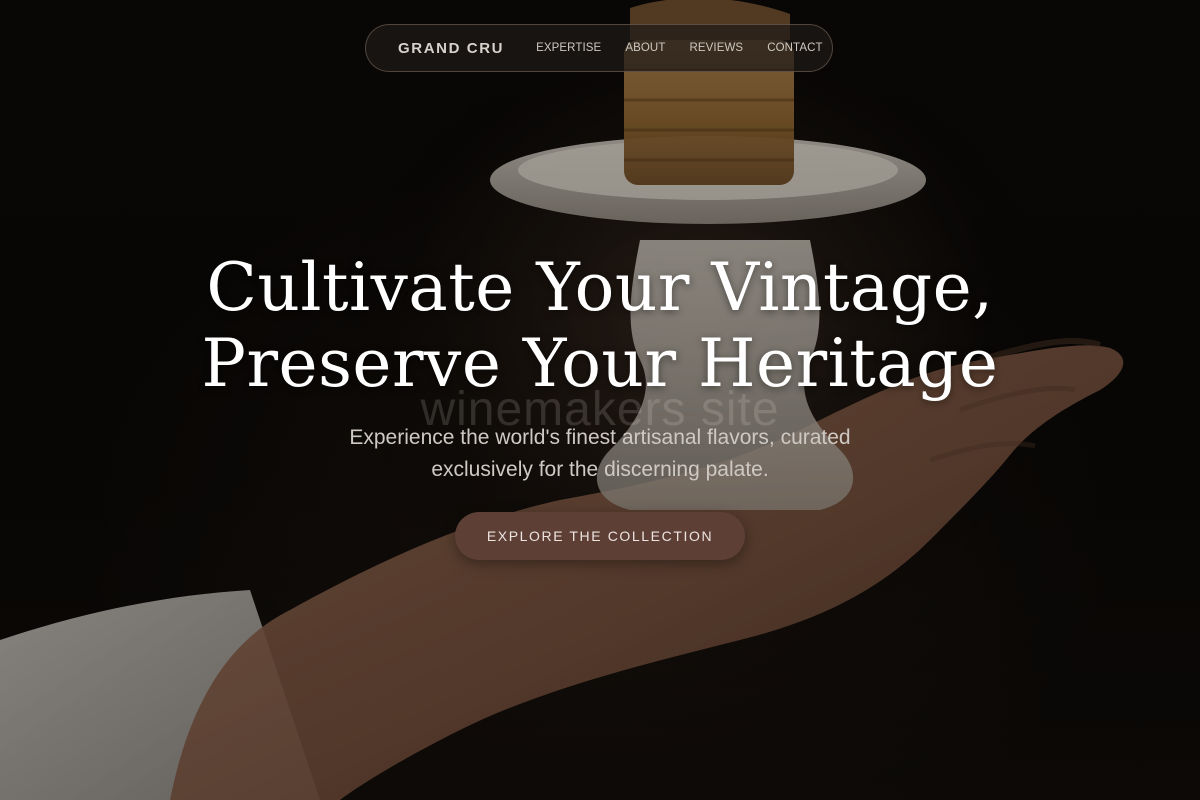 This screenshot has height=800, width=1200. Describe the element at coordinates (794, 48) in the screenshot. I see `nav-link-contact: CONTACT` at that location.